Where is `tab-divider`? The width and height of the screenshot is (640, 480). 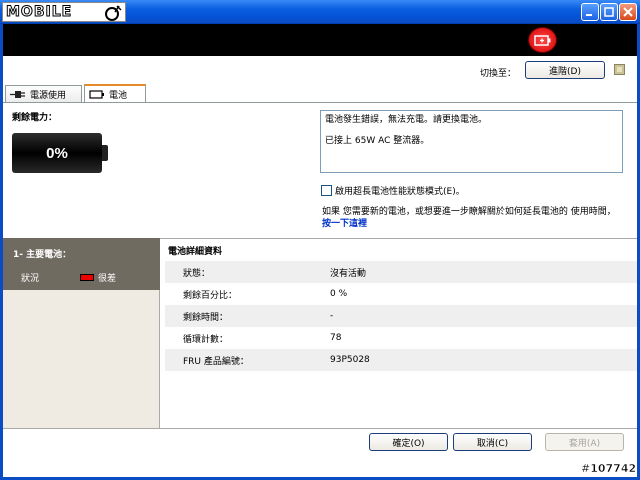 tab-divider is located at coordinates (320, 102).